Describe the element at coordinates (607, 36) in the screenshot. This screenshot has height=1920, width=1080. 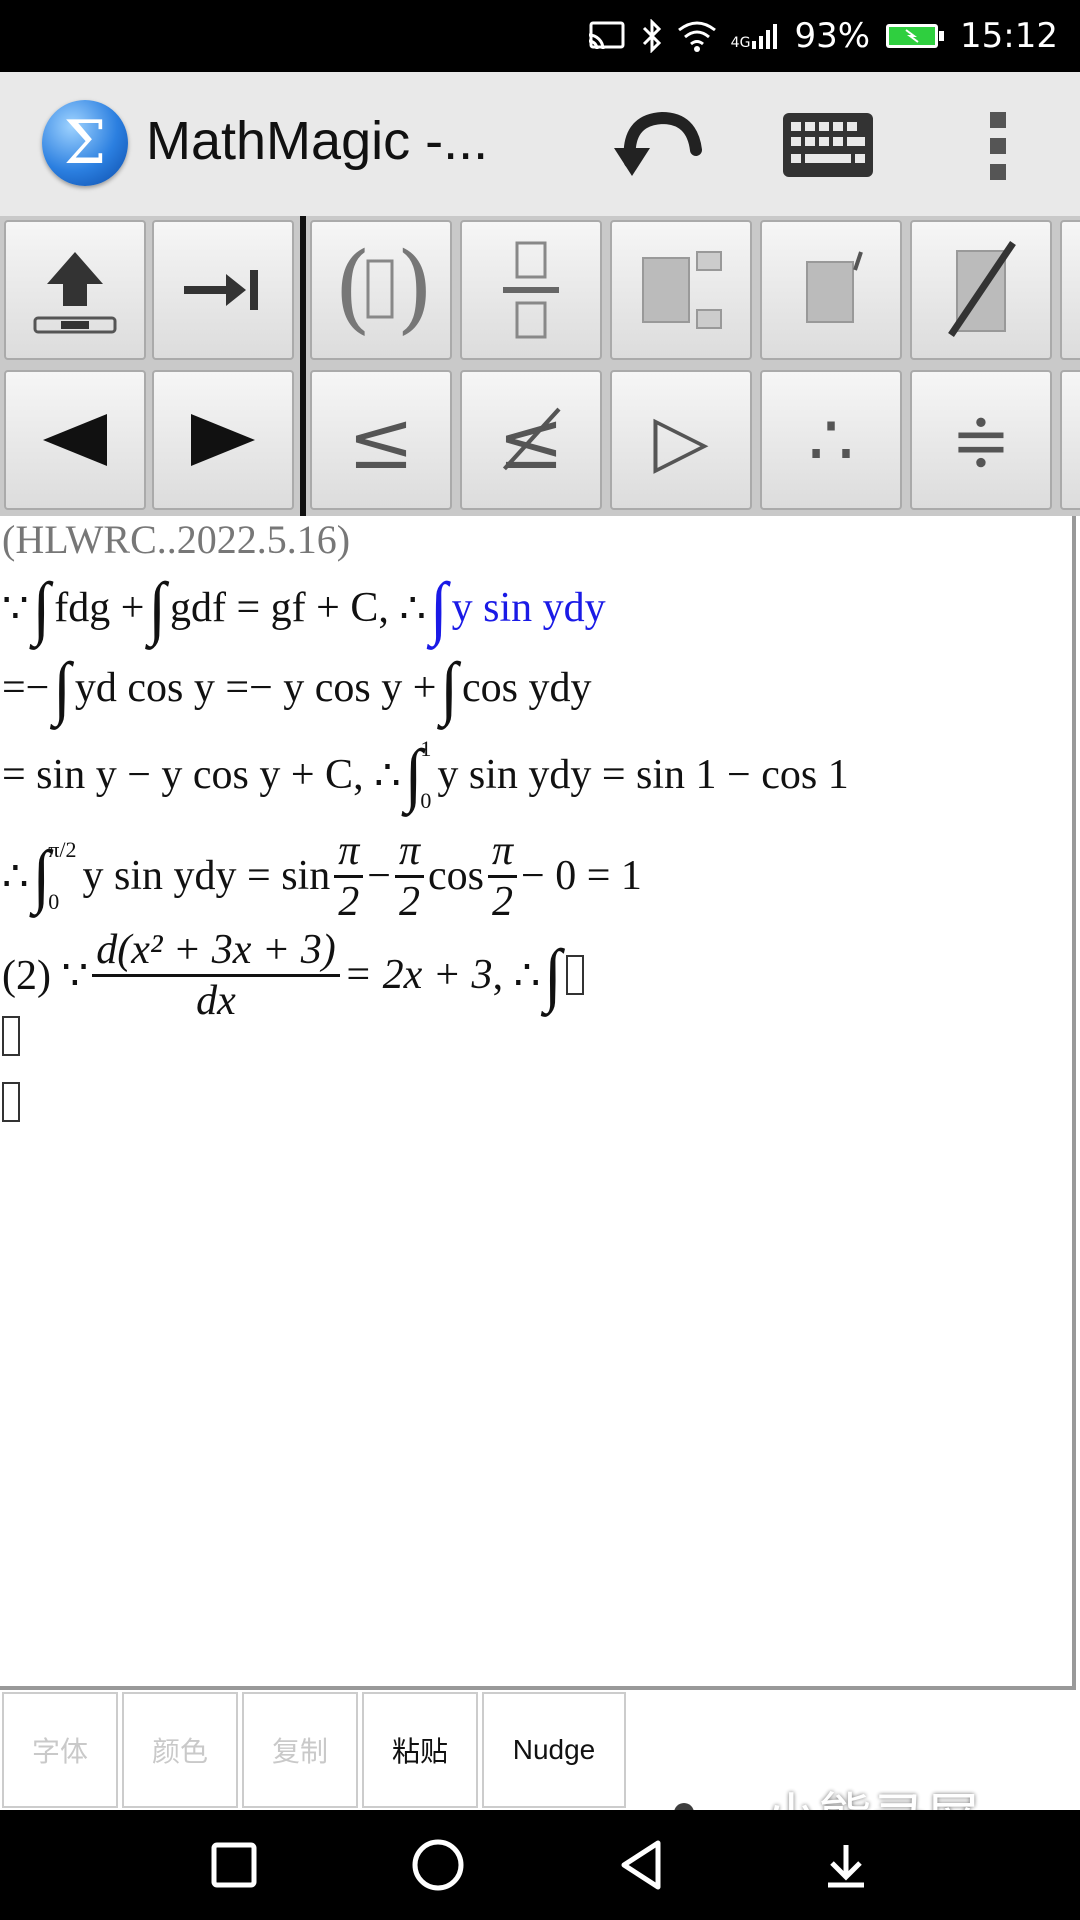
I see `cast-icon` at that location.